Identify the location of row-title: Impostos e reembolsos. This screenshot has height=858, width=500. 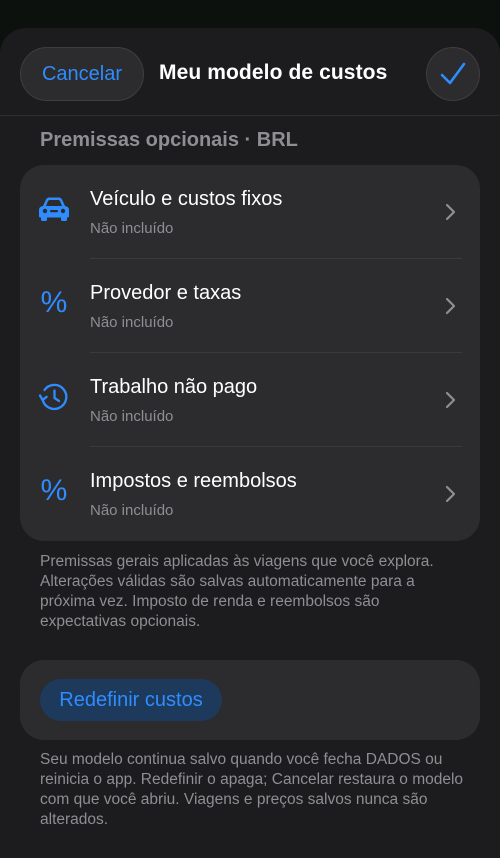
(193, 481).